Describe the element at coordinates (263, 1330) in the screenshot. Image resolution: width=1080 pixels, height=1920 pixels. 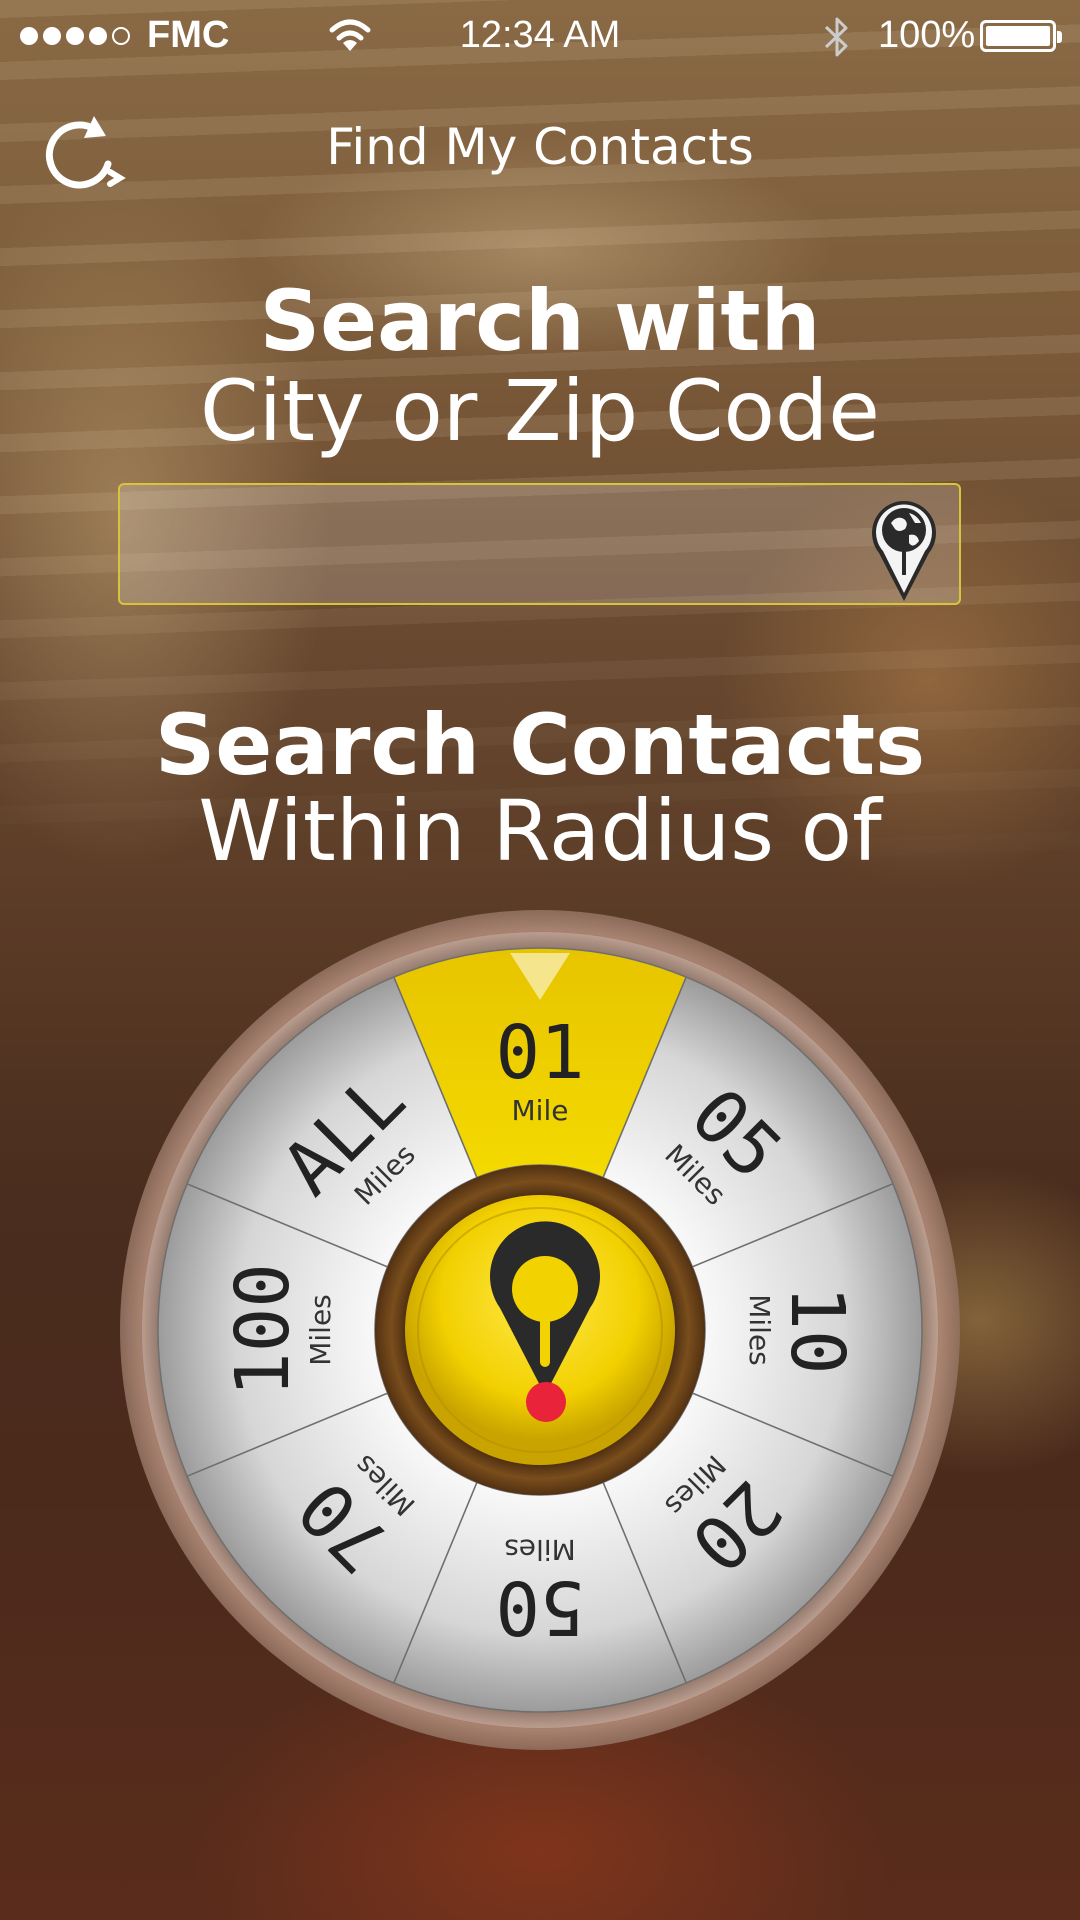
I see `radius-value: 100` at that location.